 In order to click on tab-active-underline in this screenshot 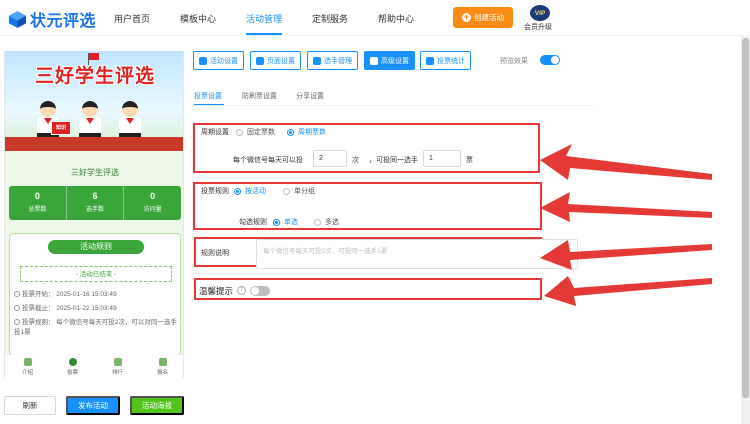, I will do `click(209, 104)`.